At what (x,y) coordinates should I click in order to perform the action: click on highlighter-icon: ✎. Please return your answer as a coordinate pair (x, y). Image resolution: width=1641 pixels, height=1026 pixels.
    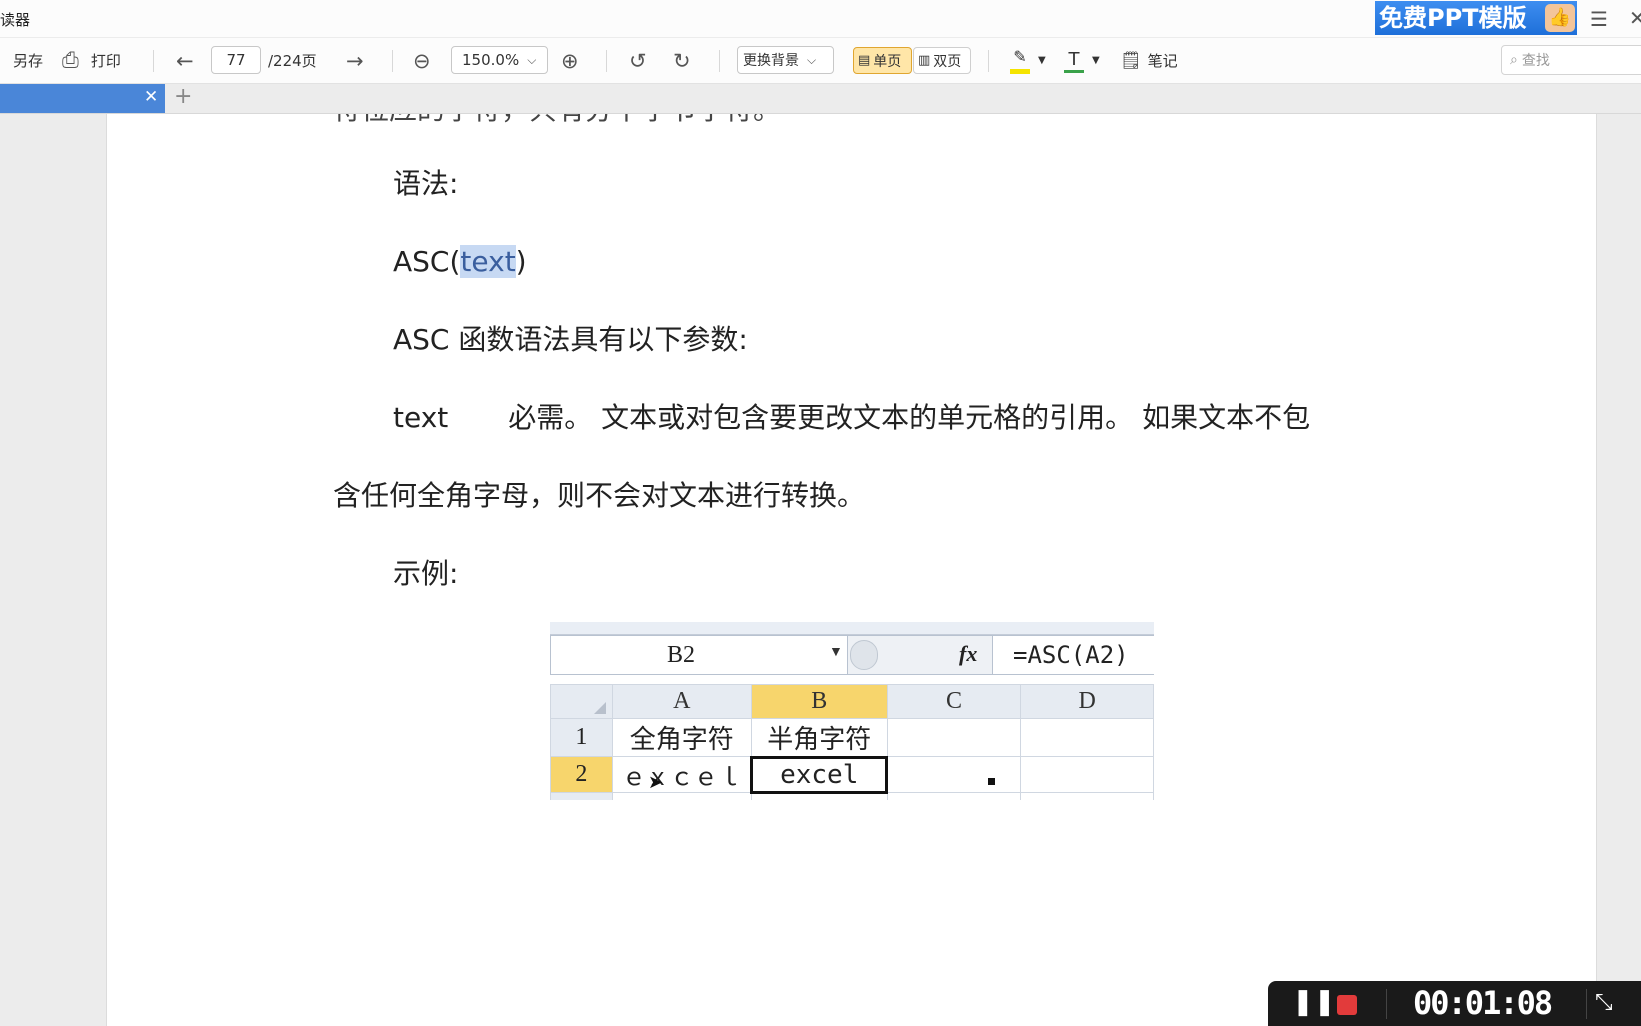
    Looking at the image, I should click on (1020, 60).